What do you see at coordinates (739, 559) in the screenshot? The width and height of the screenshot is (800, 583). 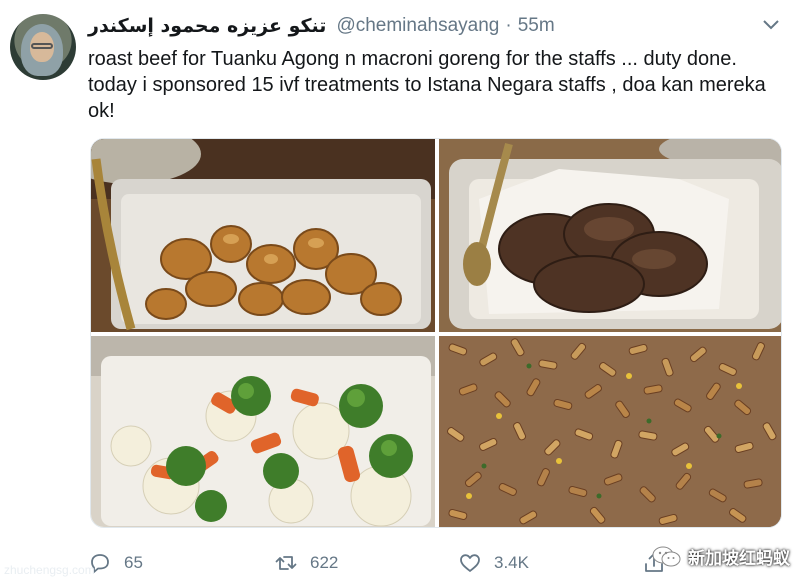 I see `watermark-text: 新加坡红蚂蚁` at bounding box center [739, 559].